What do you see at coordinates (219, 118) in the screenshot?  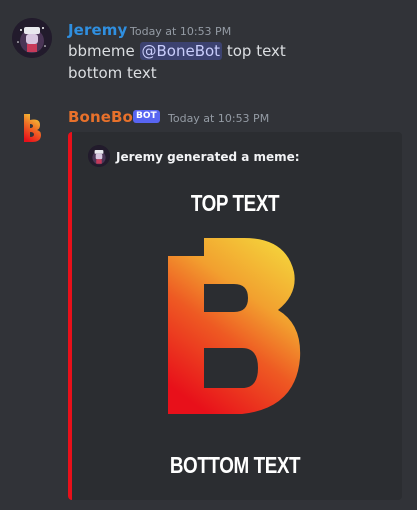 I see `bot-timestamp: Today at 10:53 PM` at bounding box center [219, 118].